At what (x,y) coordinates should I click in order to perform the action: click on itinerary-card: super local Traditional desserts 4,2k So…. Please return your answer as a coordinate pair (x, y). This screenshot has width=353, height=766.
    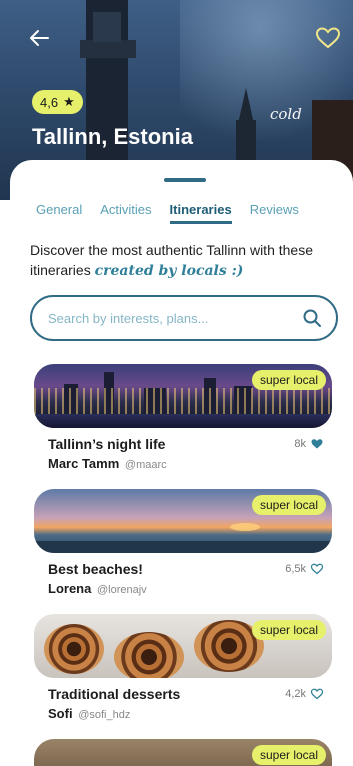
    Looking at the image, I should click on (183, 667).